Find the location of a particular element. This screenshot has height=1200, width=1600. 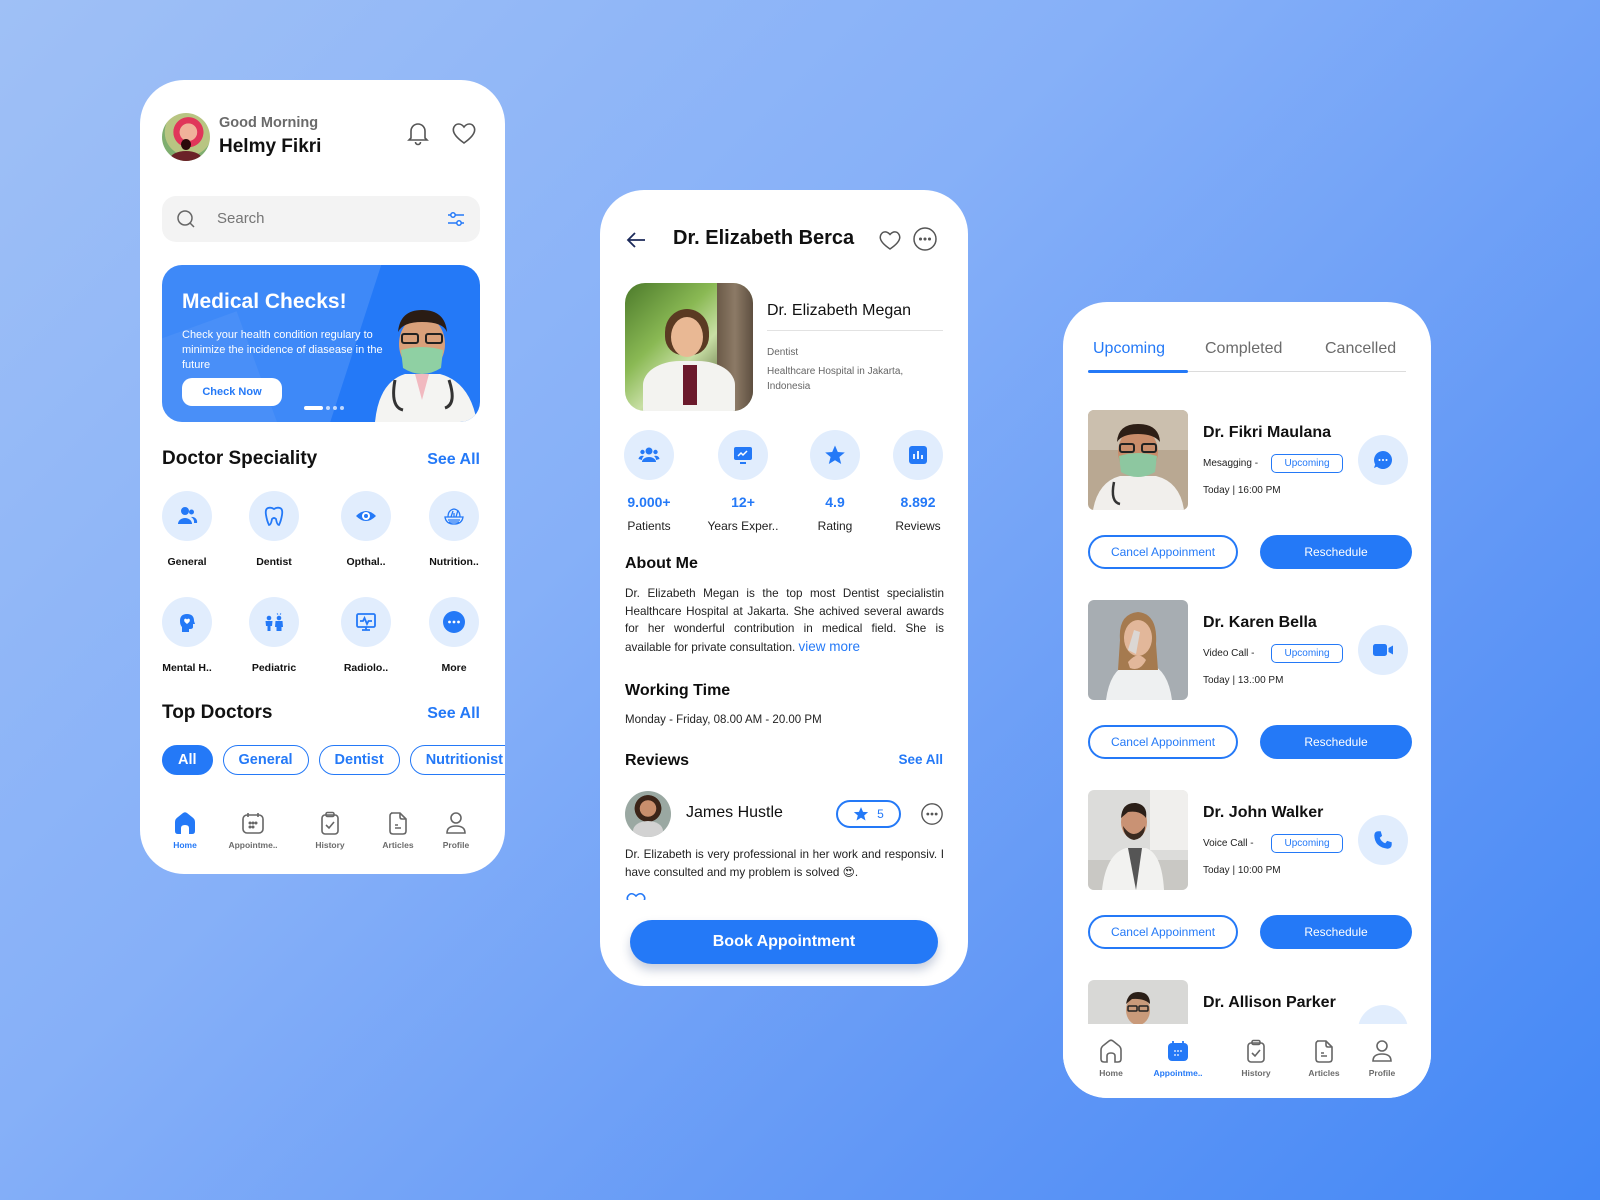

banner-title: Medical Checks! is located at coordinates (264, 301).